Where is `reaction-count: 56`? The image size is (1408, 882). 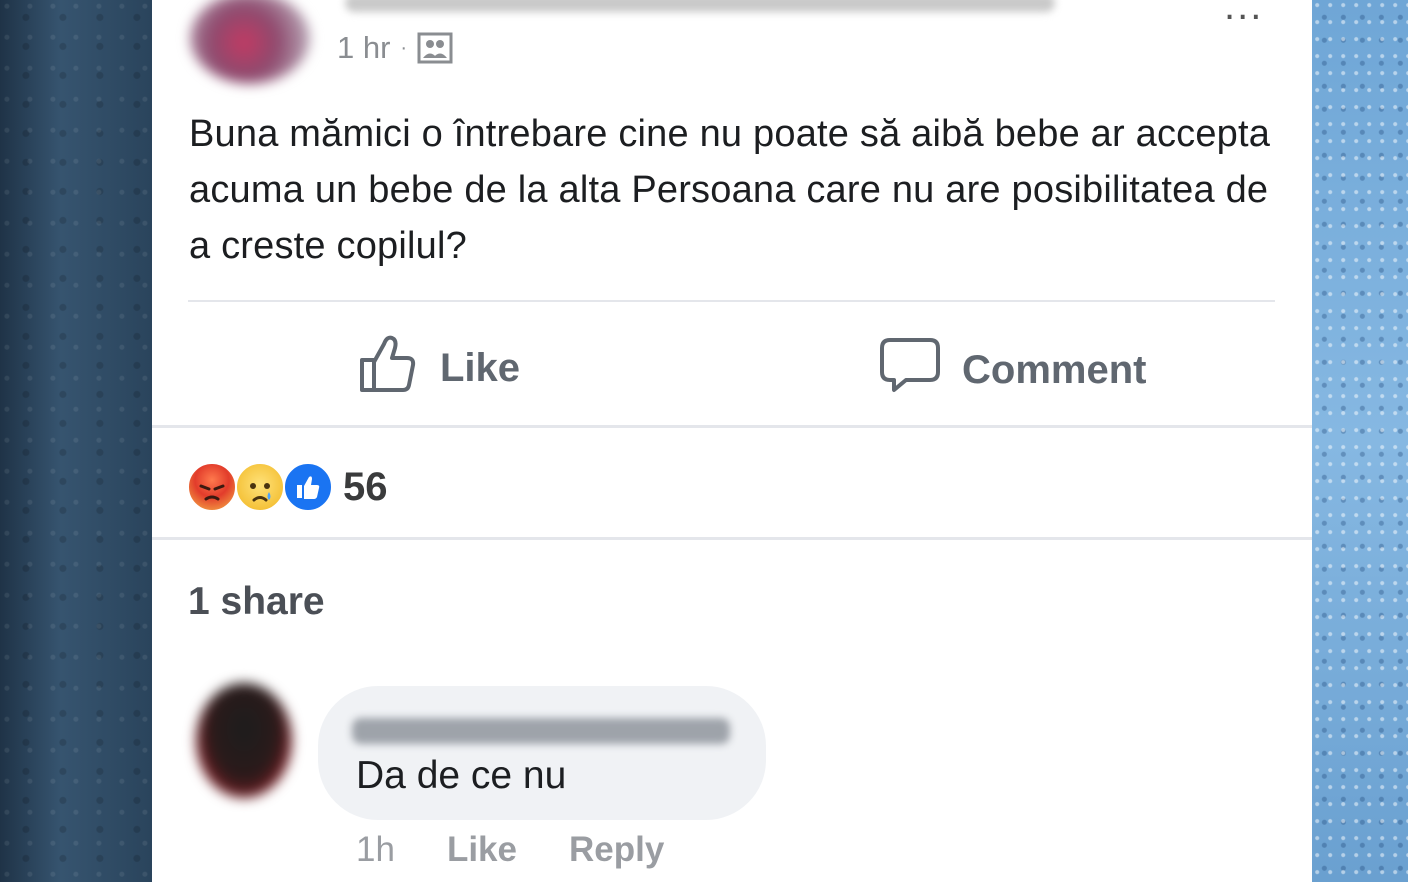 reaction-count: 56 is located at coordinates (365, 486).